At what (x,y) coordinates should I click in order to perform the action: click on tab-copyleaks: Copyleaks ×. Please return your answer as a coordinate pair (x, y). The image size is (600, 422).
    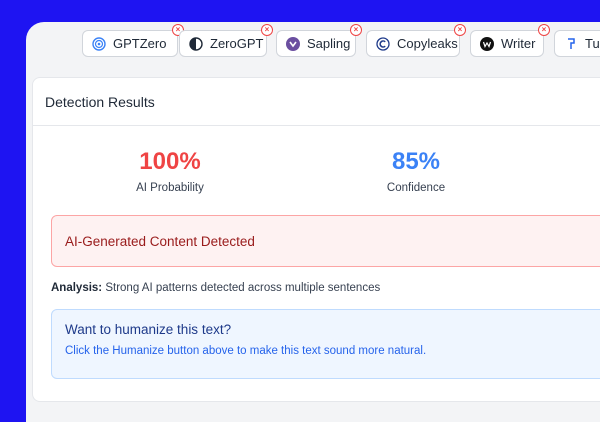
    Looking at the image, I should click on (416, 40).